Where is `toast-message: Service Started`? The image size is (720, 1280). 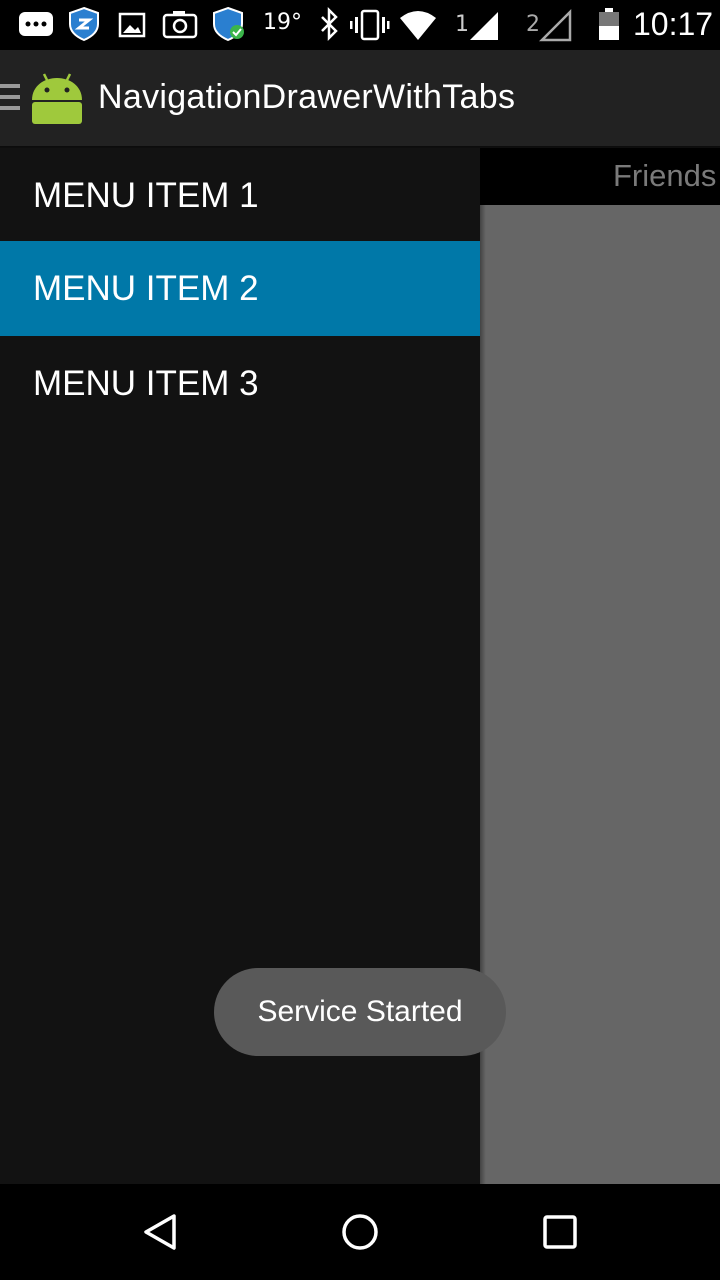 toast-message: Service Started is located at coordinates (360, 1011).